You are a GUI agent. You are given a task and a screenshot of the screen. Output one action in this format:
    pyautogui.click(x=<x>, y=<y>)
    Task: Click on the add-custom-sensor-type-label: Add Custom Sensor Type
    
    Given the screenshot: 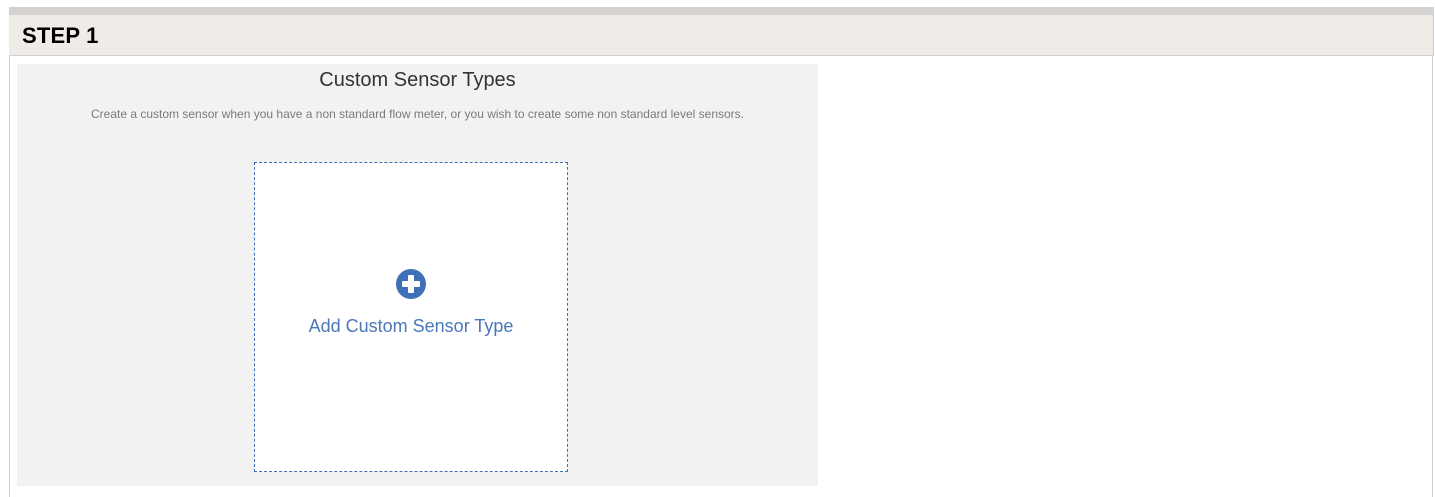 What is the action you would take?
    pyautogui.click(x=411, y=326)
    